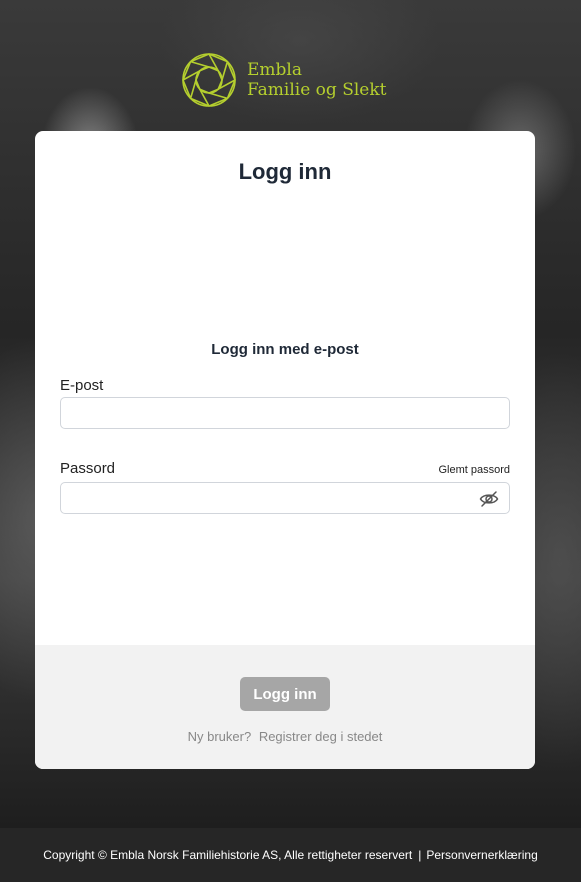 This screenshot has width=581, height=882. Describe the element at coordinates (209, 80) in the screenshot. I see `embla-logo-icon` at that location.